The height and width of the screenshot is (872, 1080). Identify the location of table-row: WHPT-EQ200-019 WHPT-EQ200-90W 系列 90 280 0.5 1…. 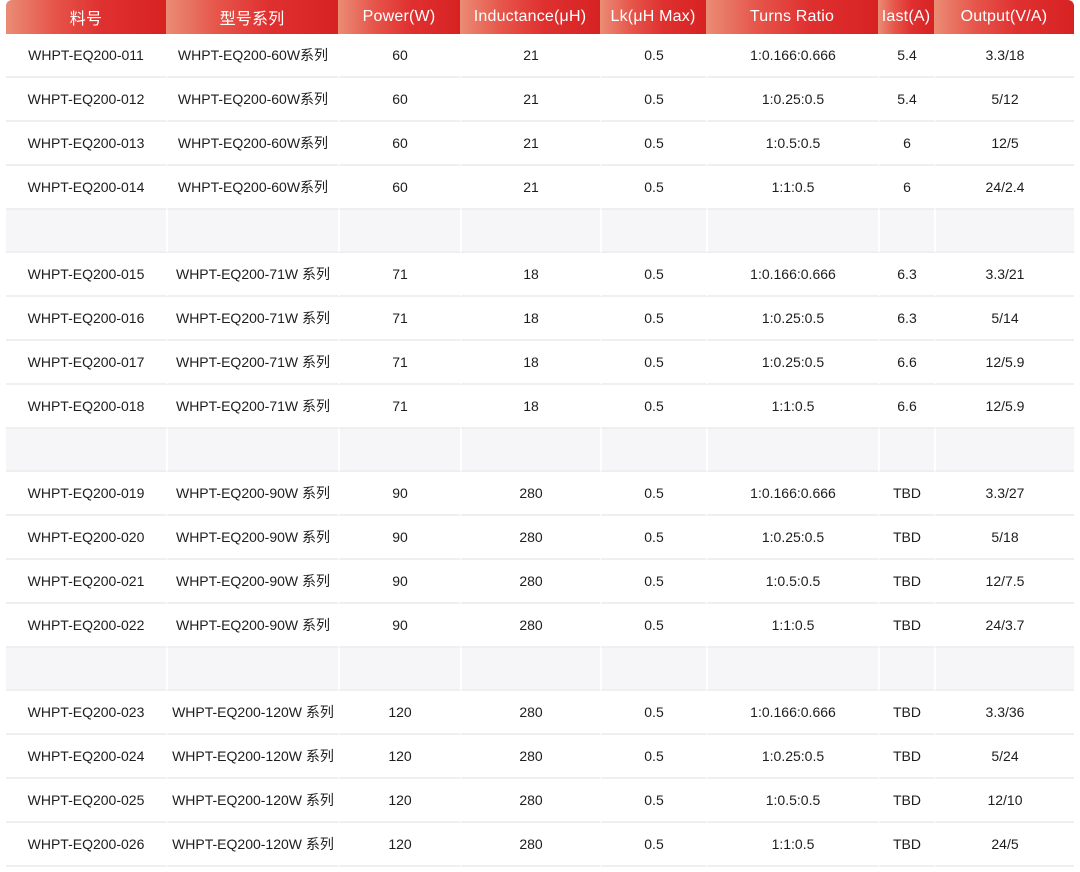
(540, 494).